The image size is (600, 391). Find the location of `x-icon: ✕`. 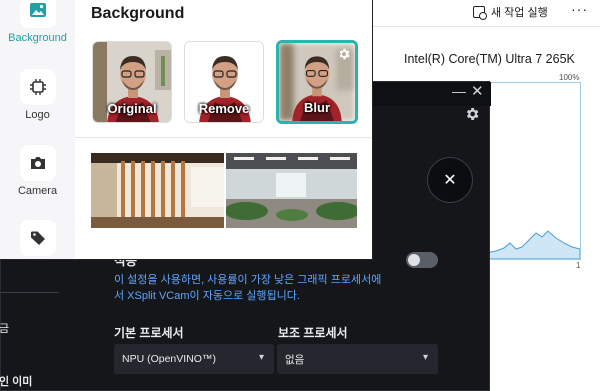

x-icon: ✕ is located at coordinates (450, 180).